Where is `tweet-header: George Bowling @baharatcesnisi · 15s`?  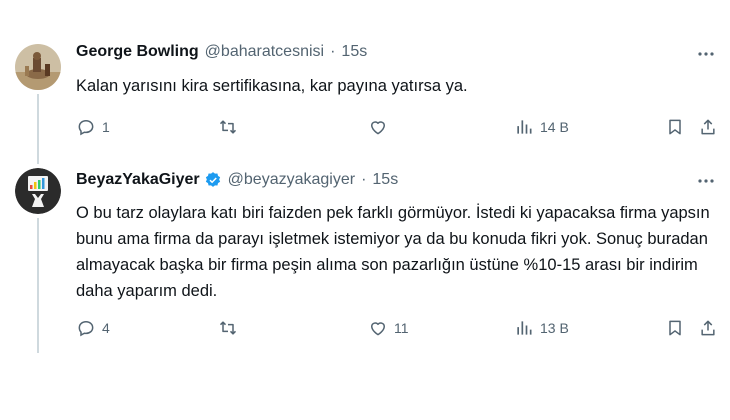 tweet-header: George Bowling @baharatcesnisi · 15s is located at coordinates (221, 52).